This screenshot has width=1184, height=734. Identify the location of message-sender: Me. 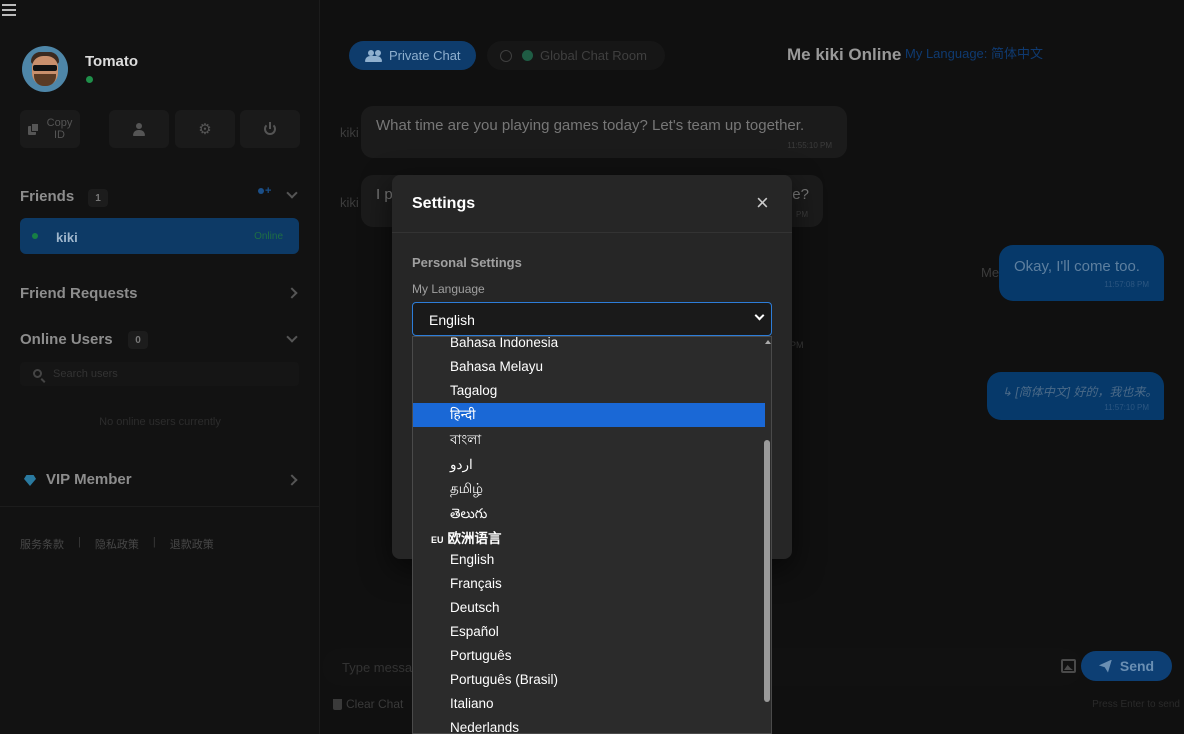
(990, 272).